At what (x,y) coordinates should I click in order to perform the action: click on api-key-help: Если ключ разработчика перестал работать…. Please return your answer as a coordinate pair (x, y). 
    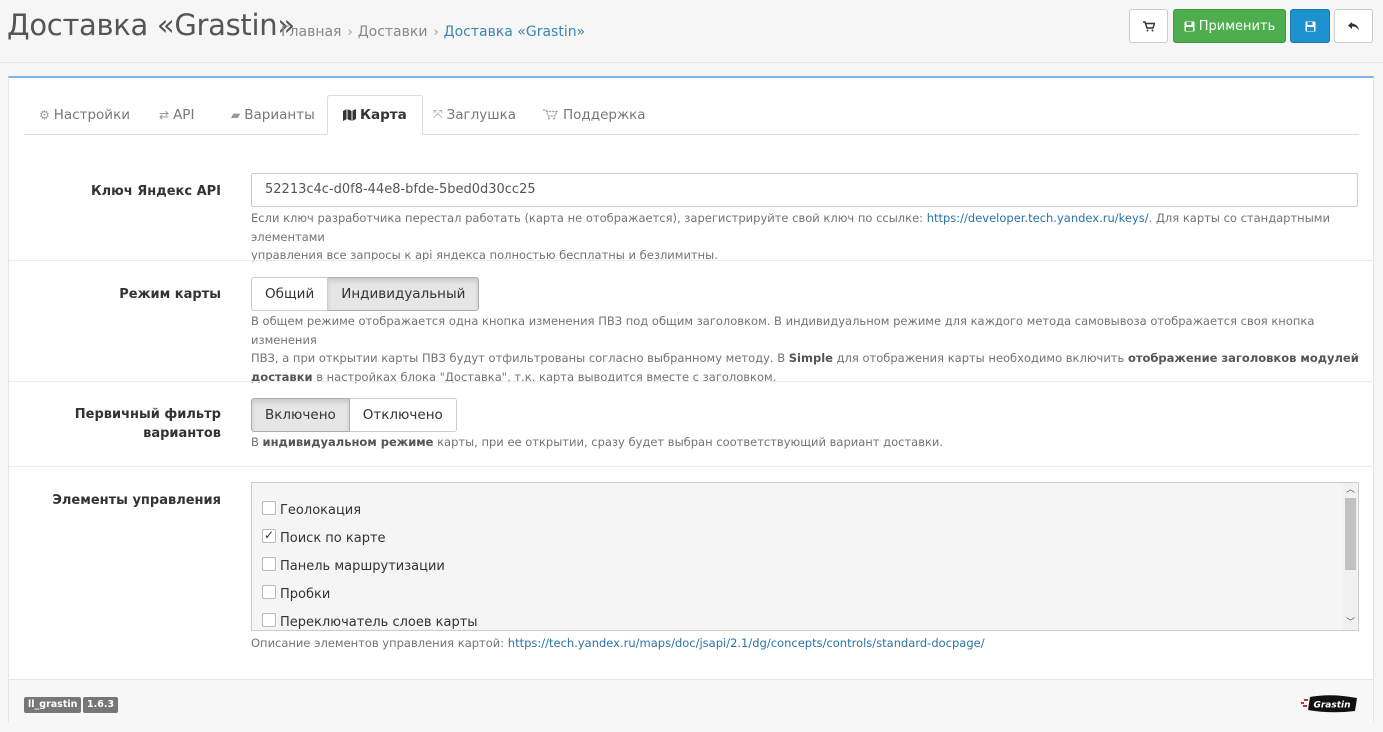
    Looking at the image, I should click on (806, 237).